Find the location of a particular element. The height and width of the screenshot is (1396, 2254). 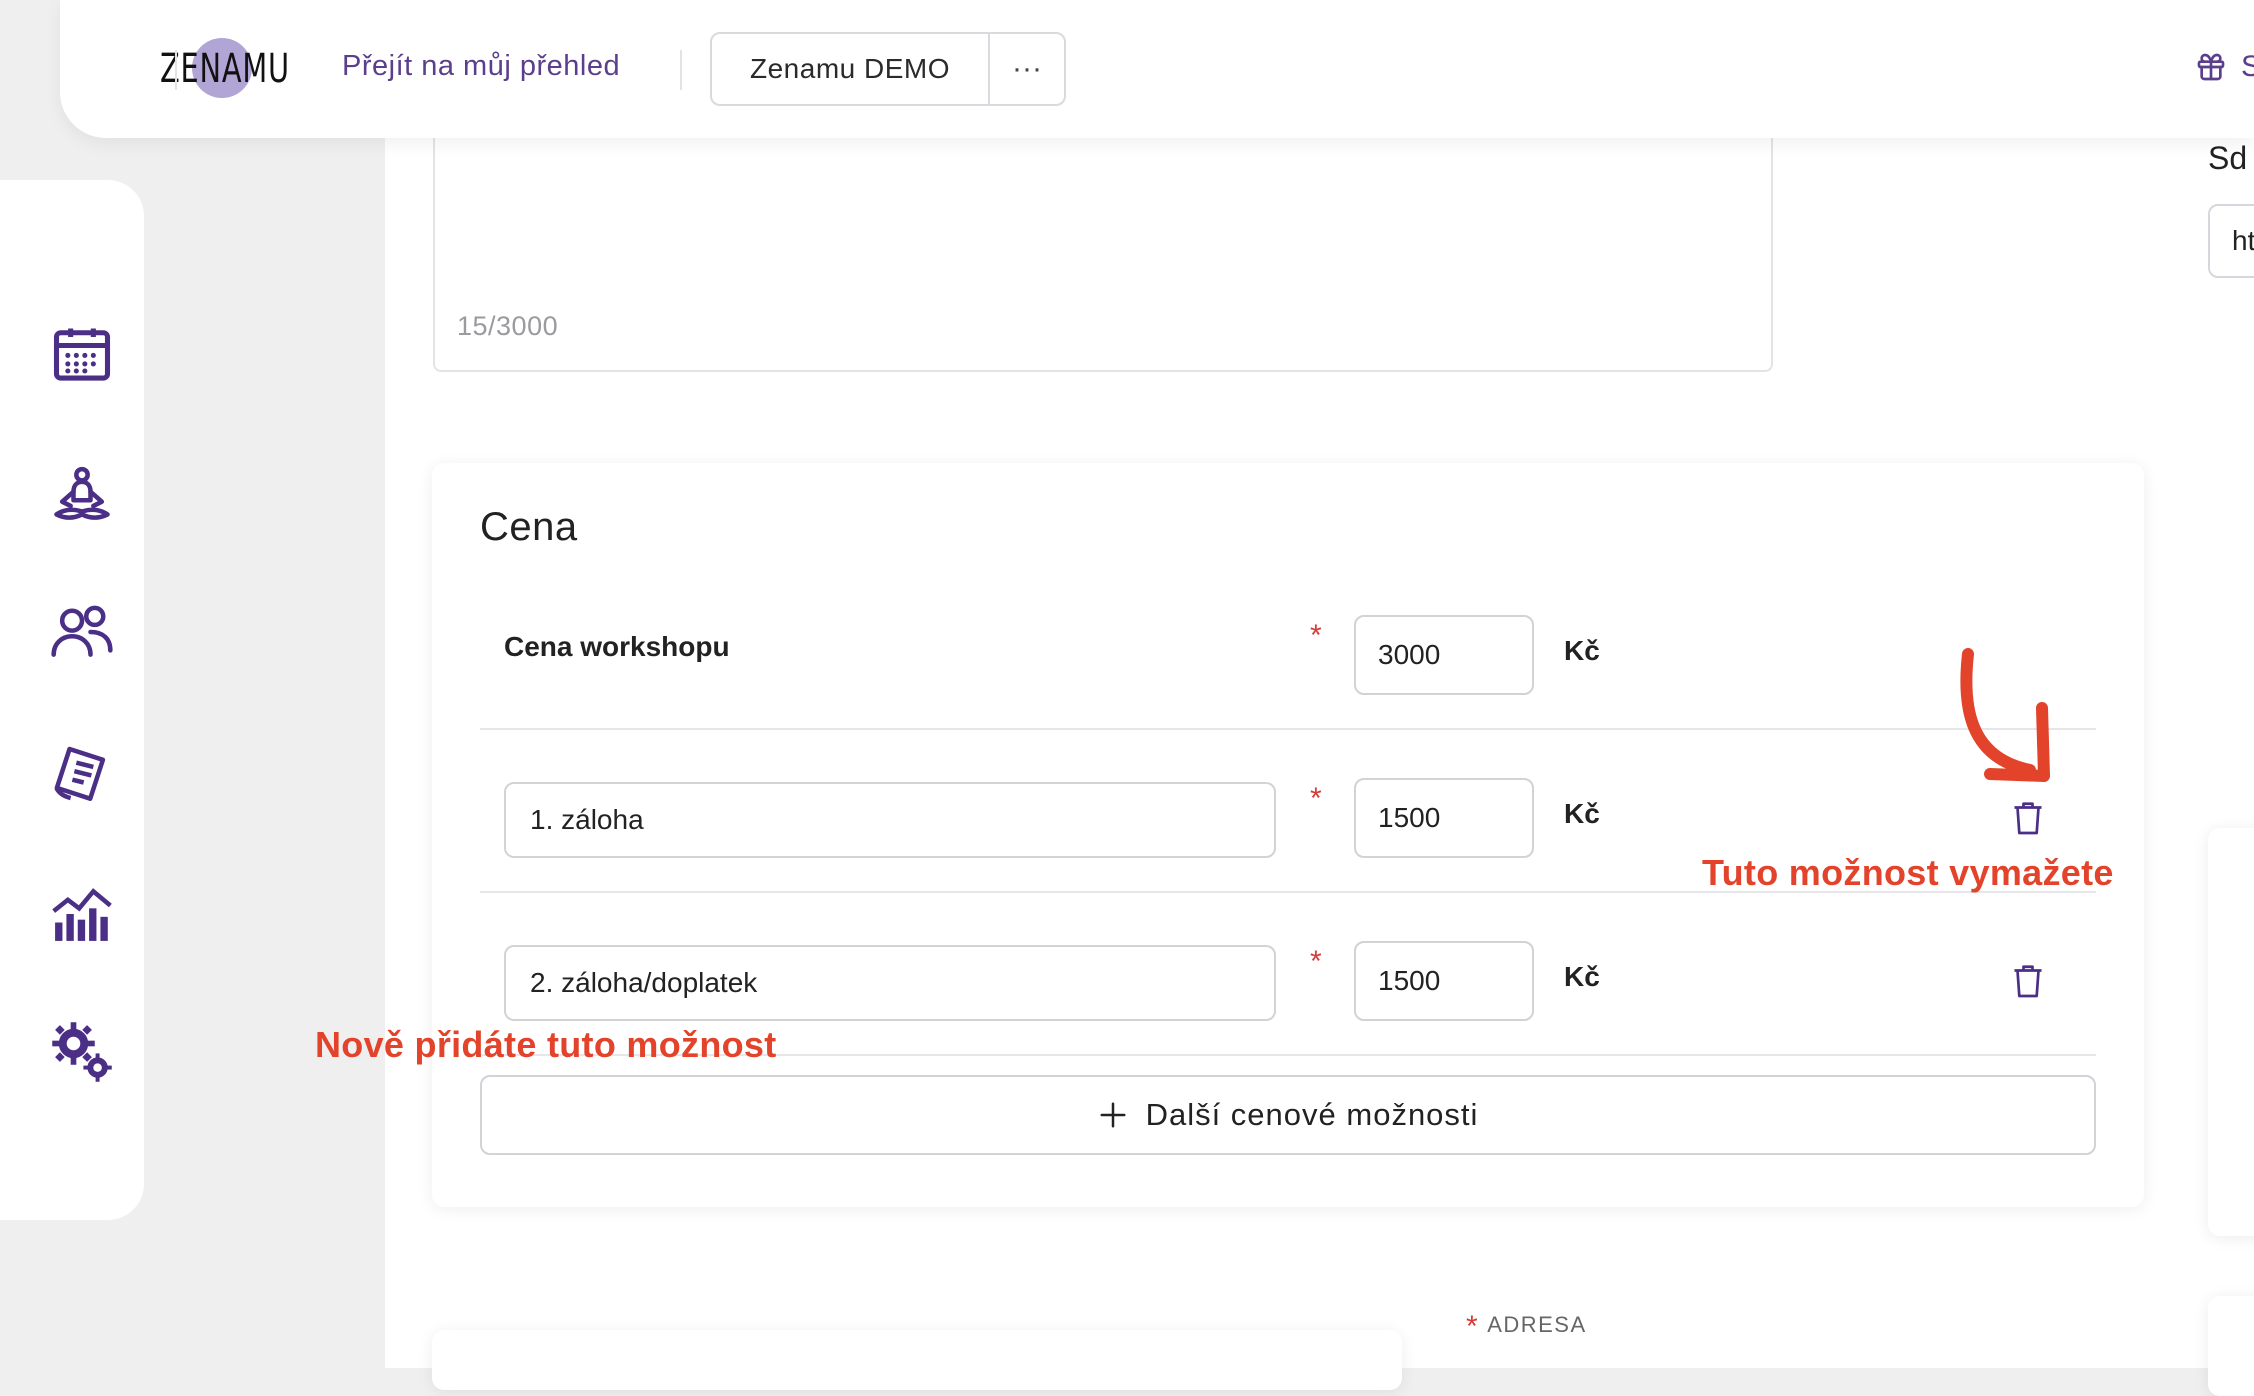

annotation-delete-note: Tuto možnost vymažete is located at coordinates (1908, 872).